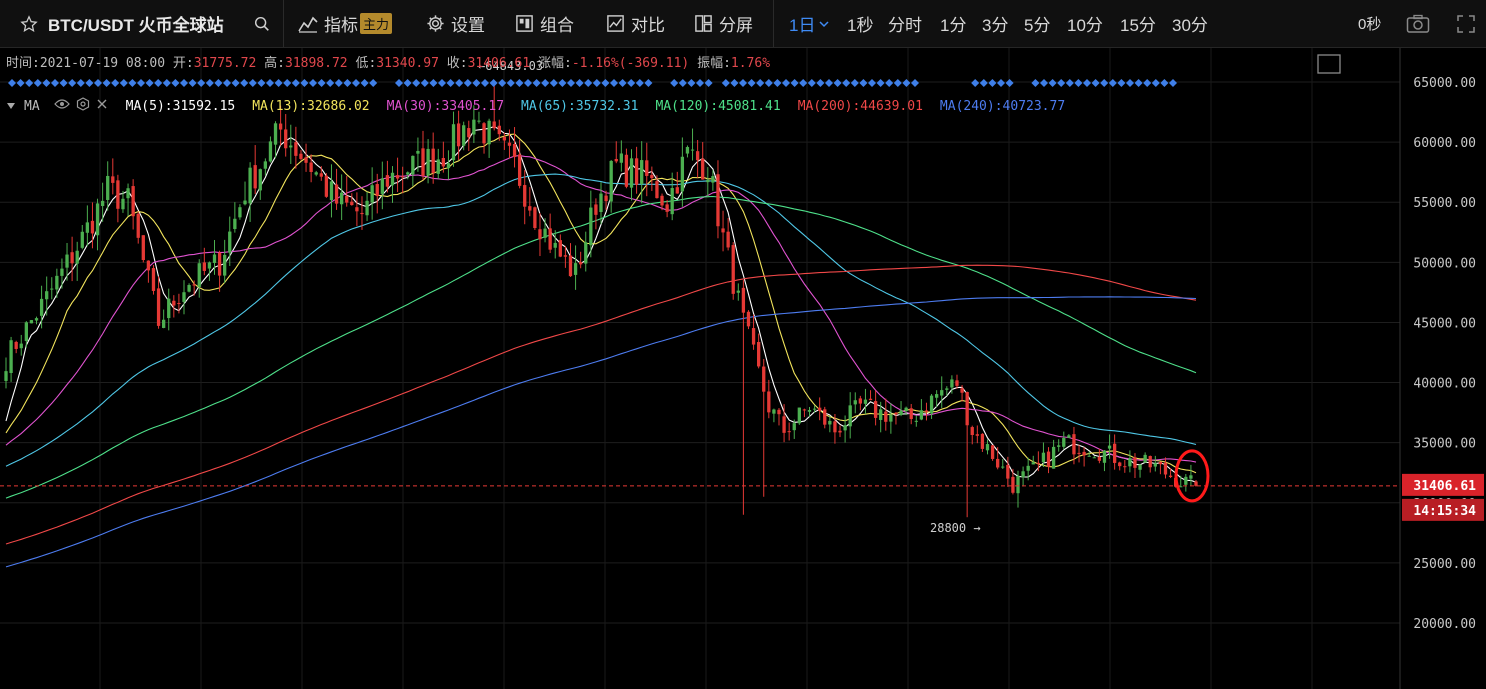  What do you see at coordinates (1085, 23) in the screenshot?
I see `interval-10m: 10分` at bounding box center [1085, 23].